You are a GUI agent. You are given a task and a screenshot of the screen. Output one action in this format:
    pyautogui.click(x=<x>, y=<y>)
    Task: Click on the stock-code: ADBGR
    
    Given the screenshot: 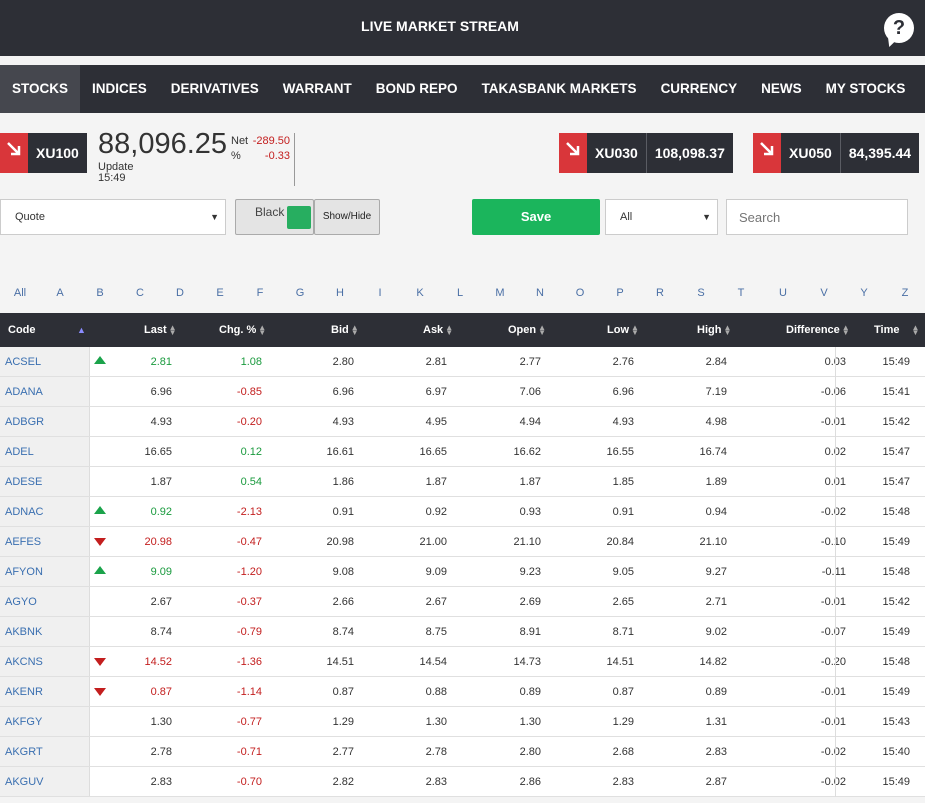 What is the action you would take?
    pyautogui.click(x=45, y=421)
    